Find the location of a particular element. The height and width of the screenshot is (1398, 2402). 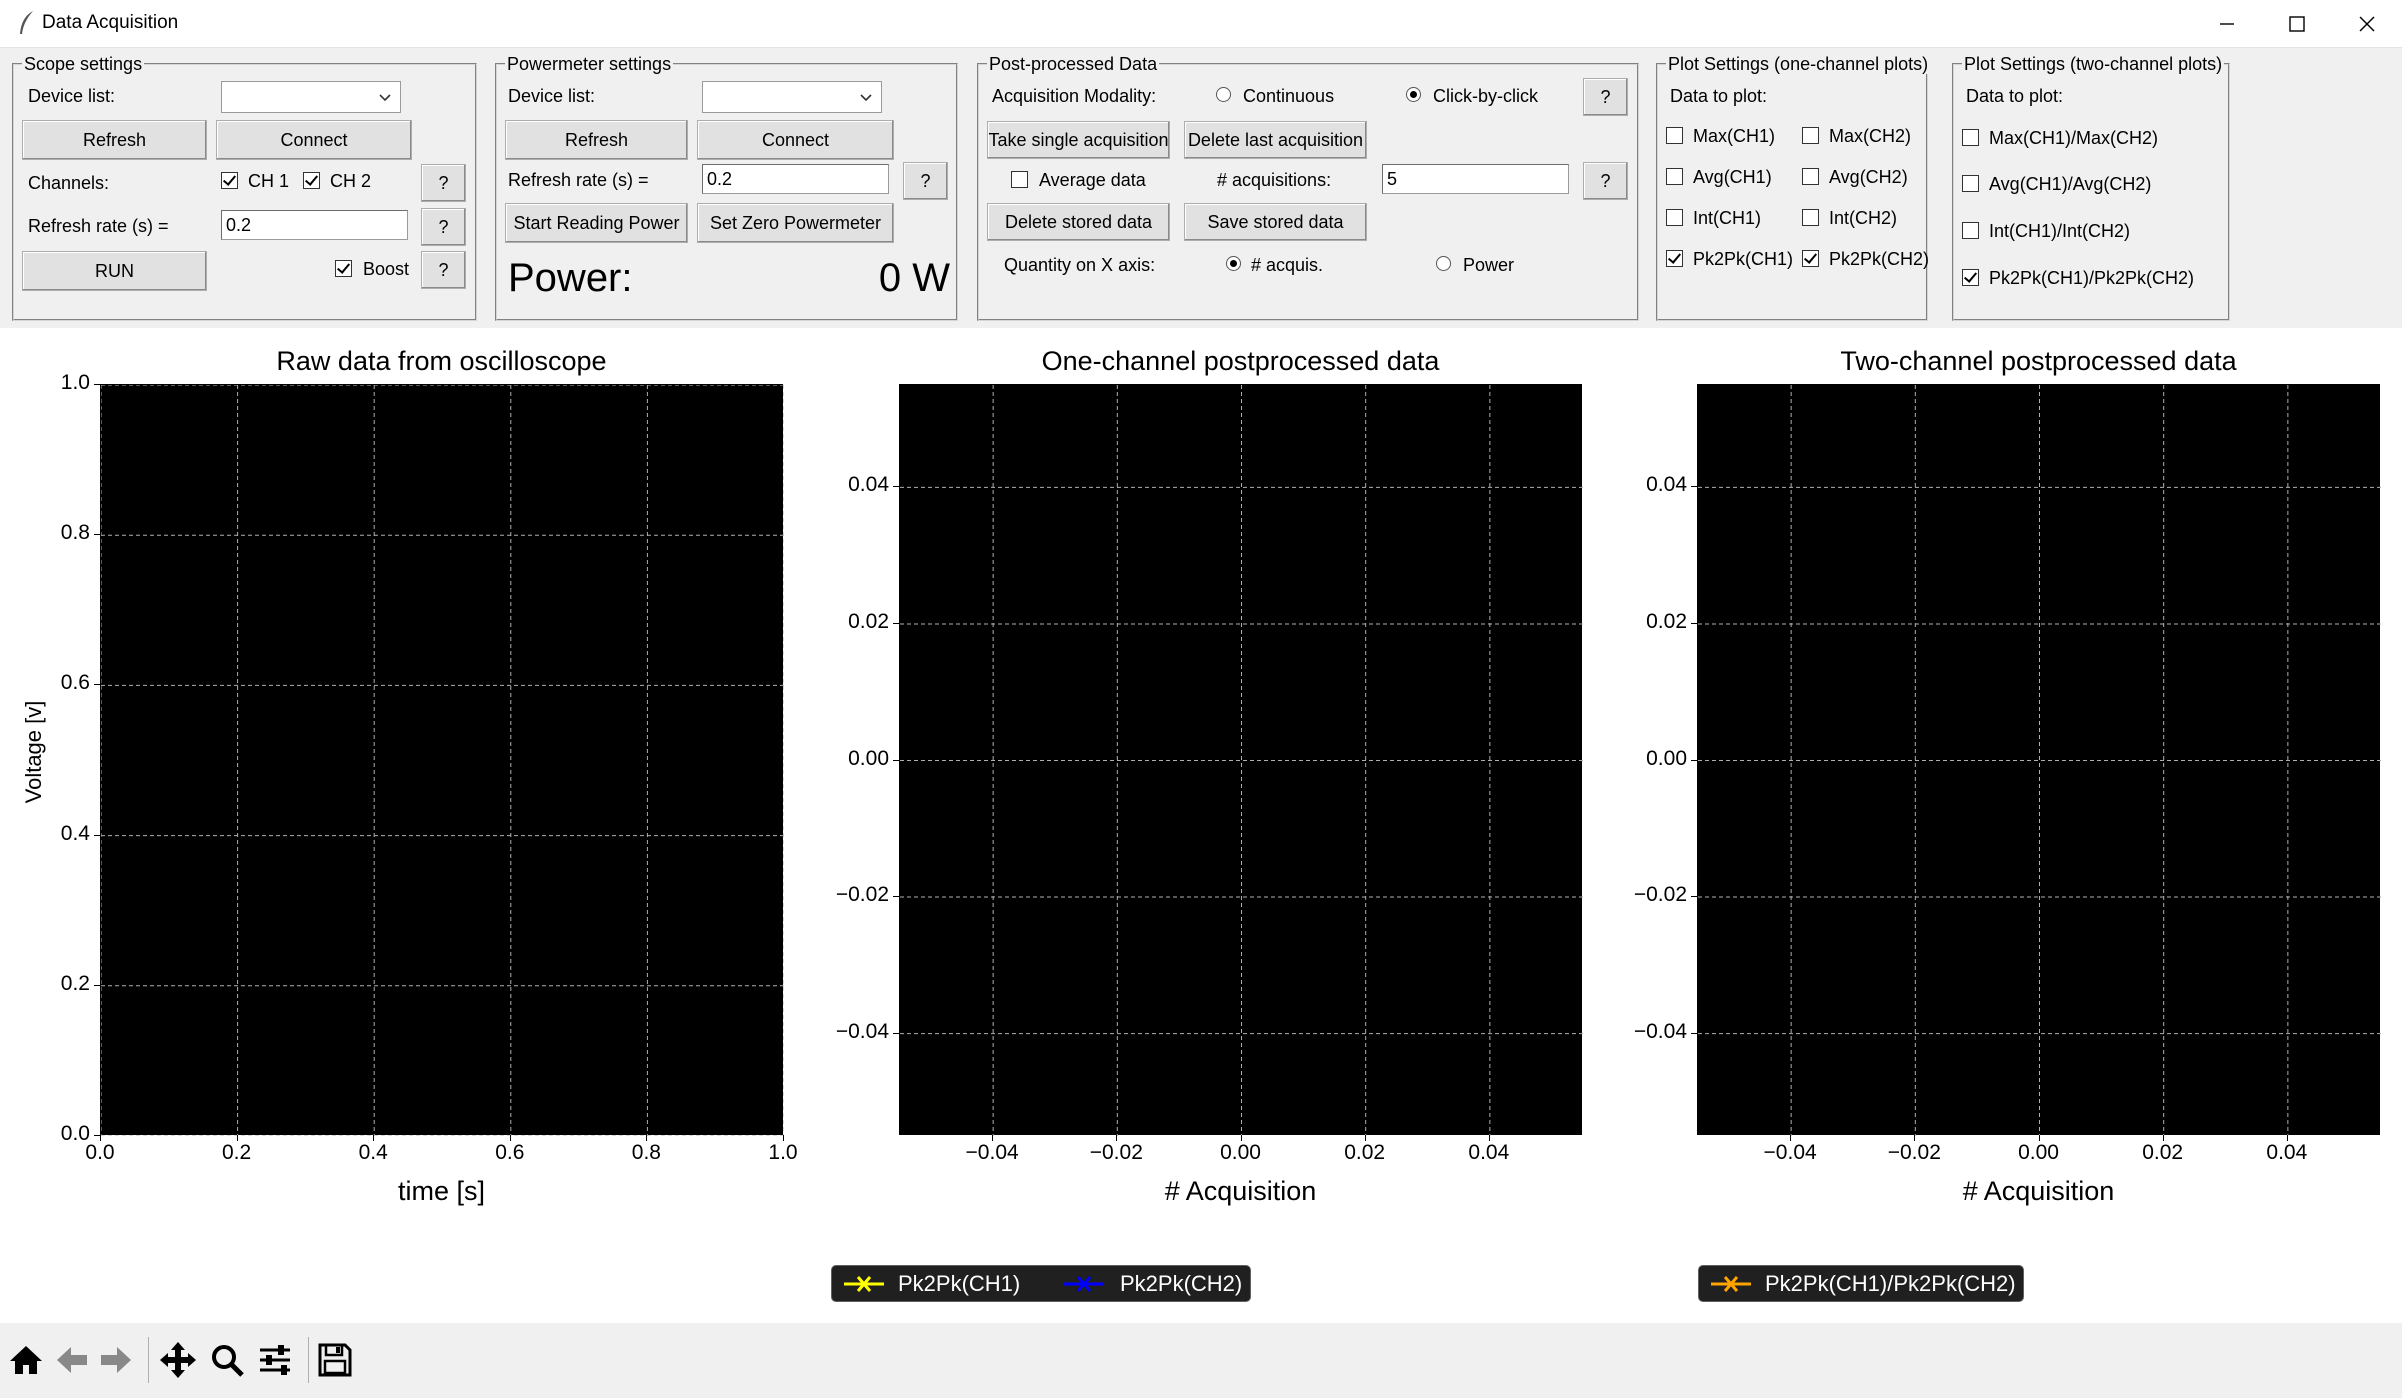

x-axis-acquis-radio is located at coordinates (1233, 263).